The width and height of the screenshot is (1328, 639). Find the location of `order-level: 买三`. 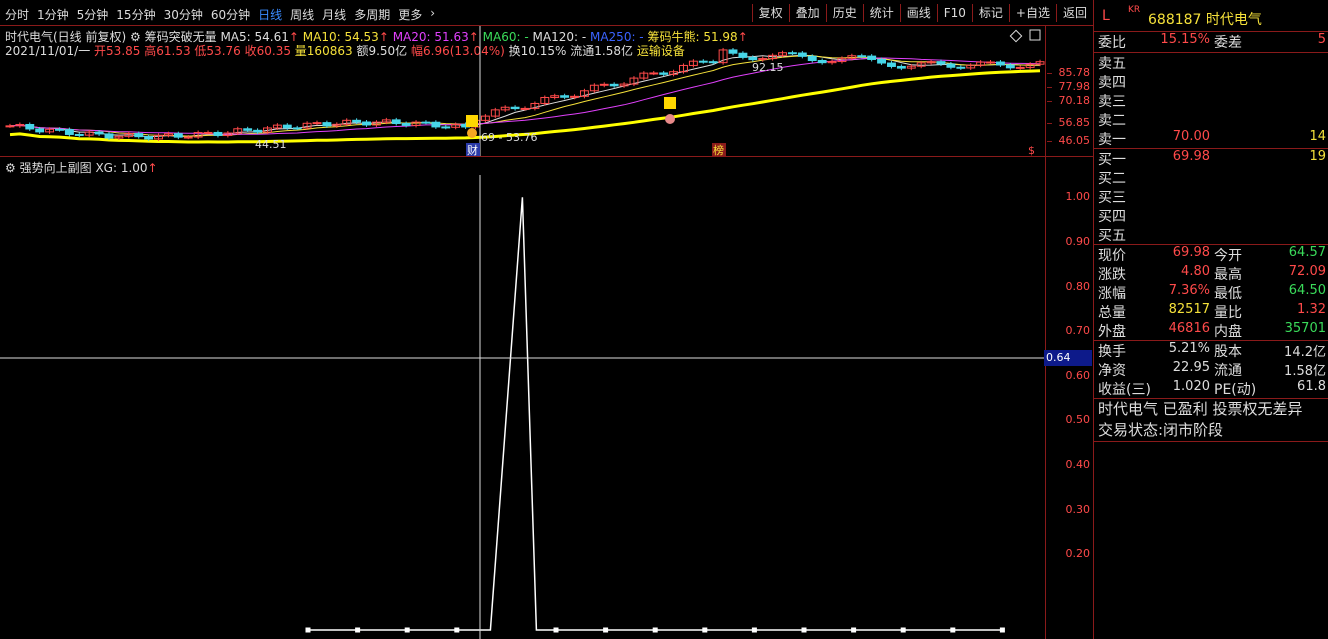

order-level: 买三 is located at coordinates (1211, 196).